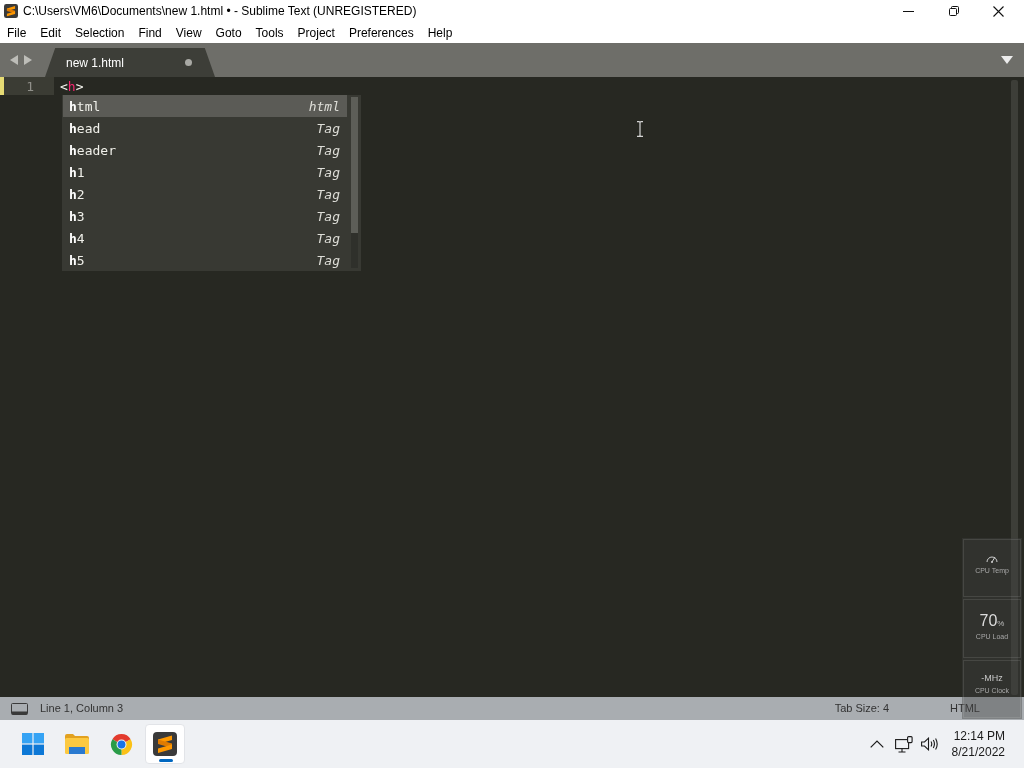  Describe the element at coordinates (978, 752) in the screenshot. I see `clock-date: 8/21/2022` at that location.